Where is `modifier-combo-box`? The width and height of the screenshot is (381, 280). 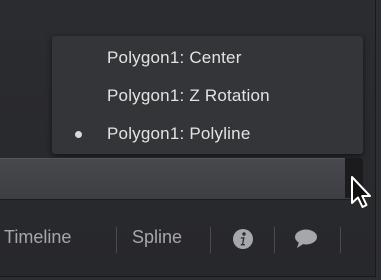
modifier-combo-box is located at coordinates (177, 179).